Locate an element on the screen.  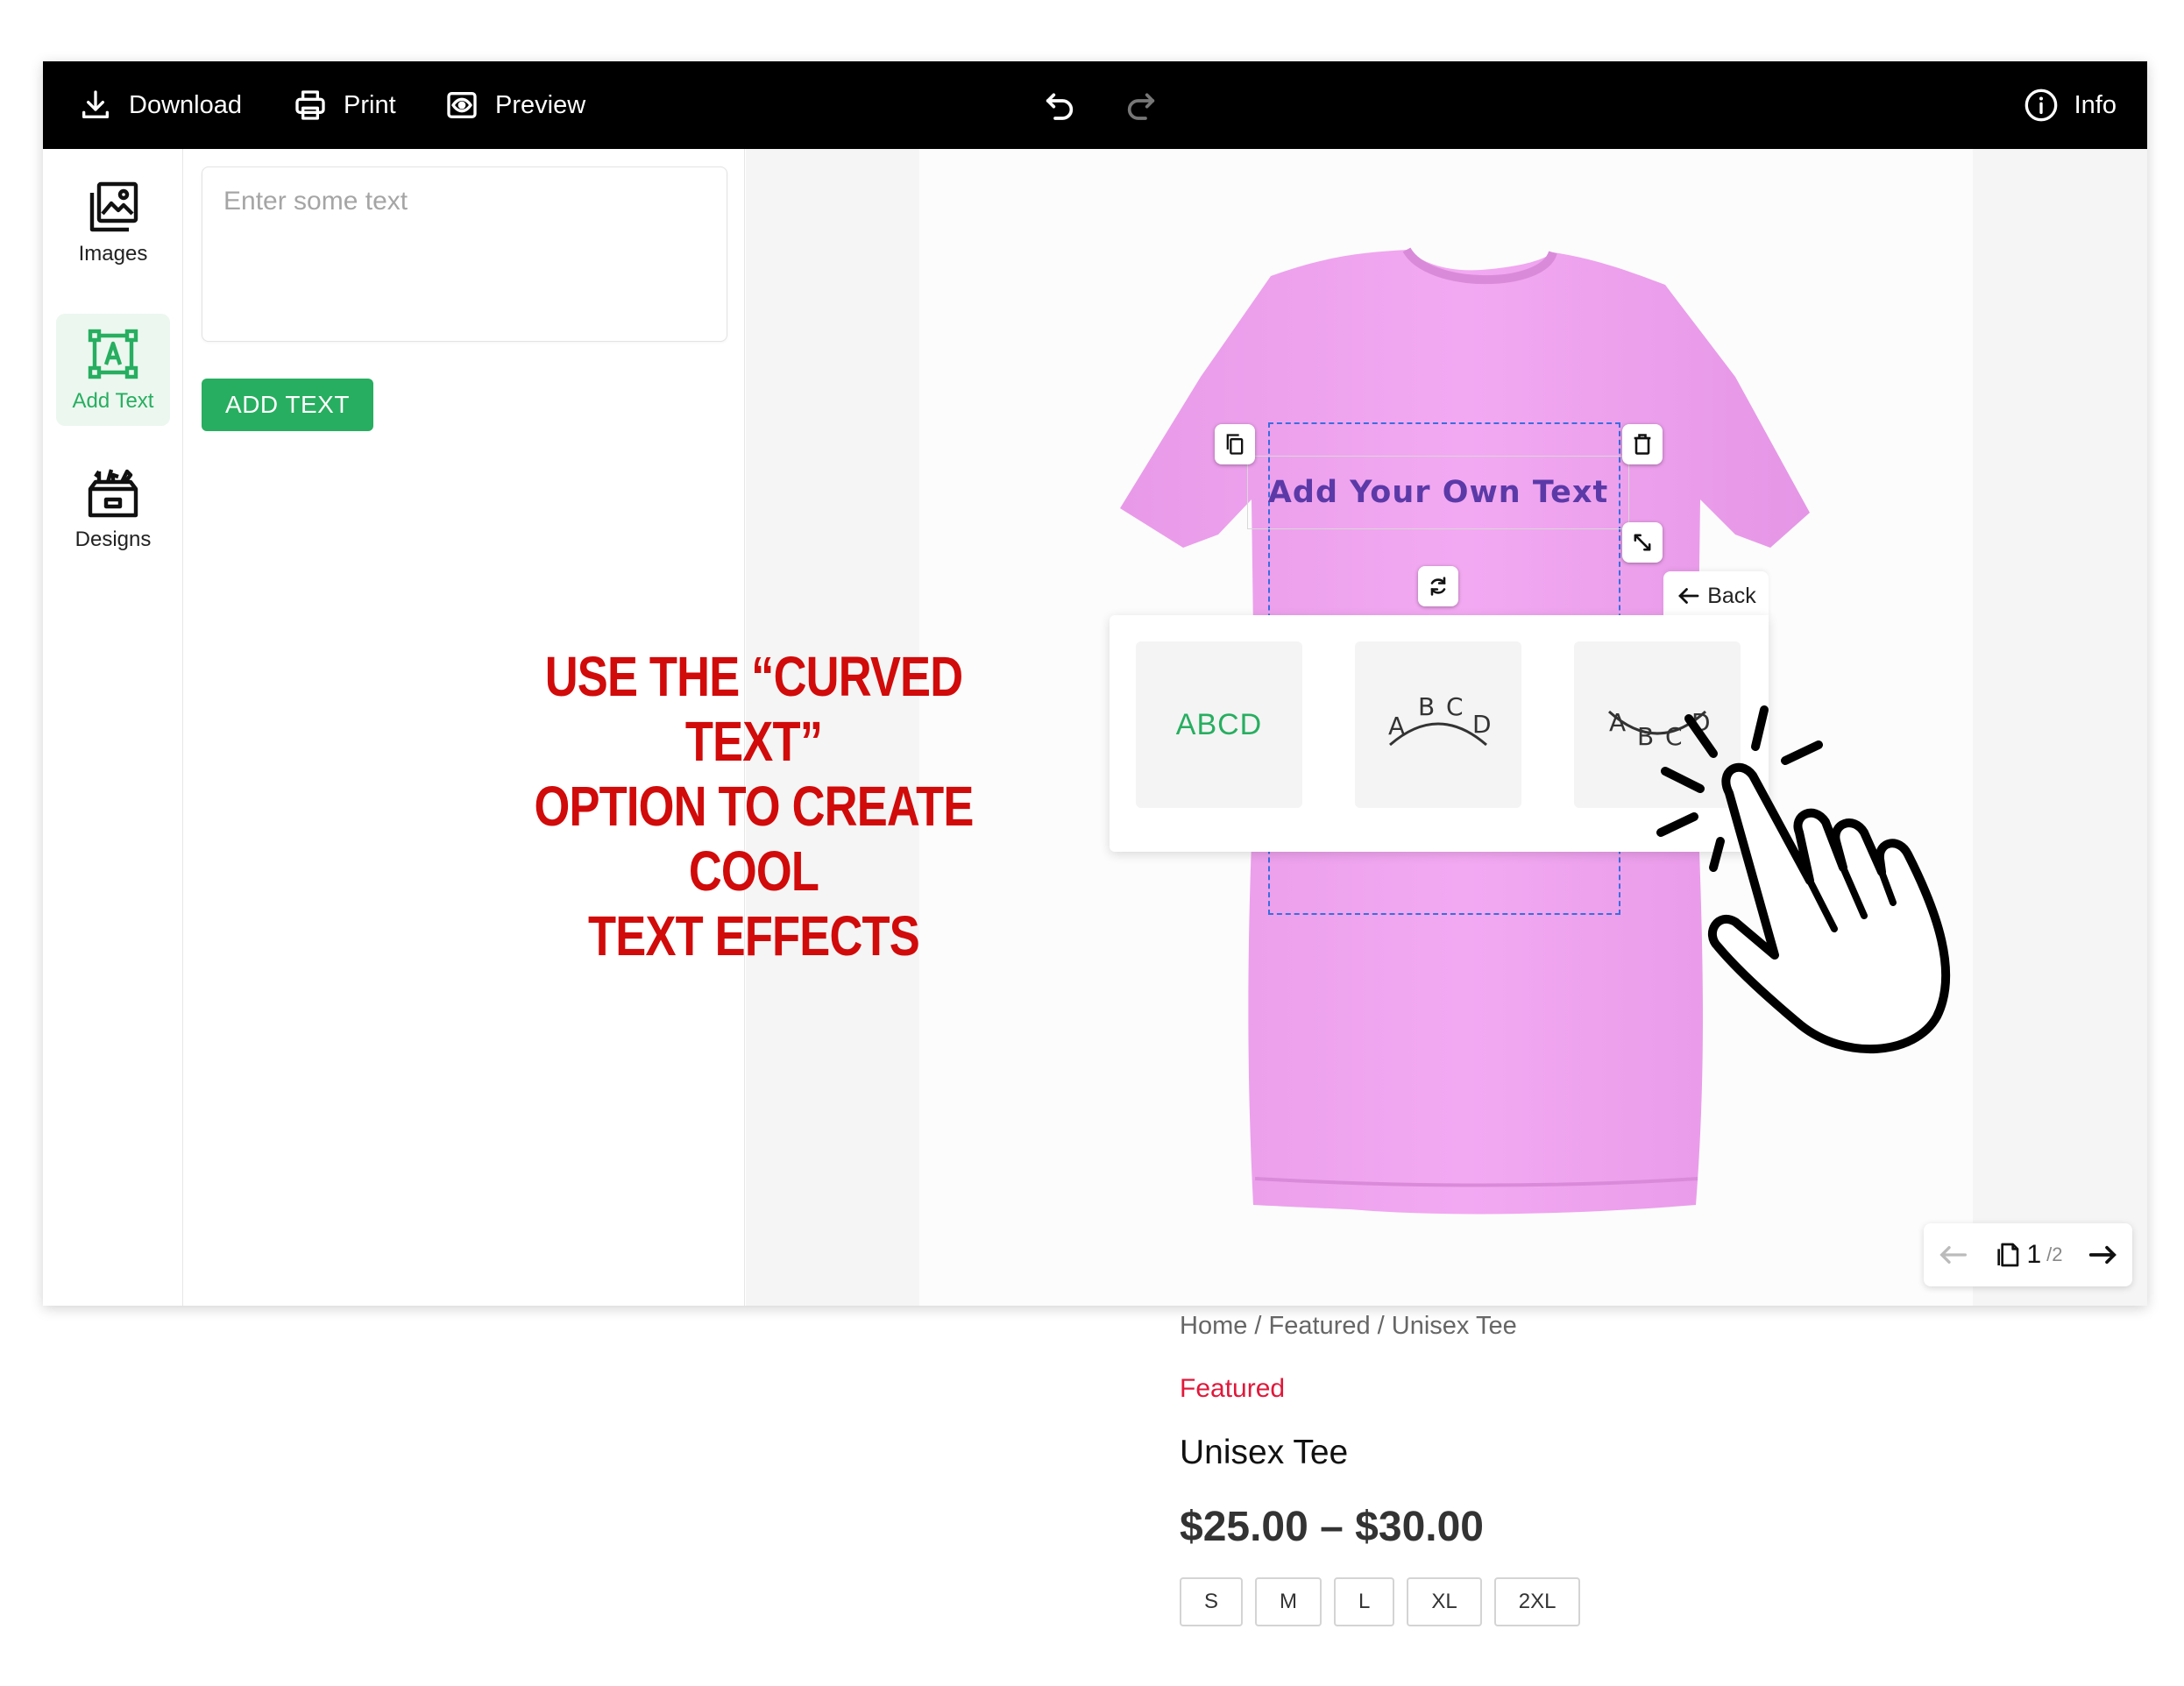
arc-up-text-icon: A B C D is located at coordinates (1440, 720).